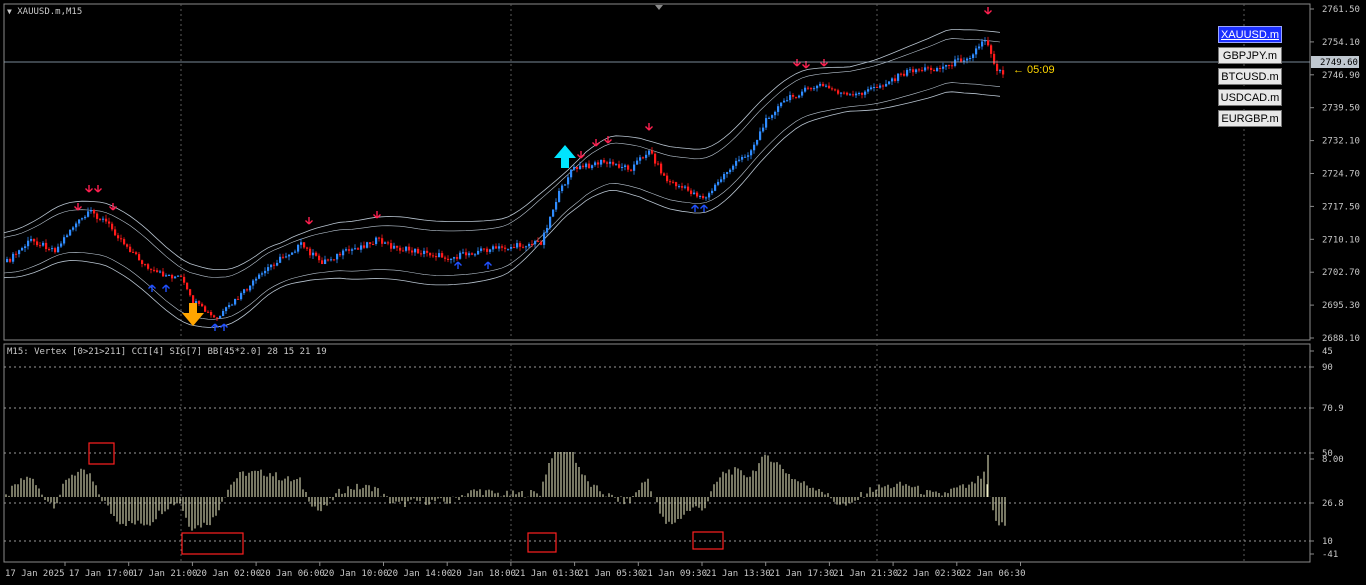 Image resolution: width=1366 pixels, height=585 pixels. What do you see at coordinates (1341, 76) in the screenshot?
I see `price-tick-label: 2746.90` at bounding box center [1341, 76].